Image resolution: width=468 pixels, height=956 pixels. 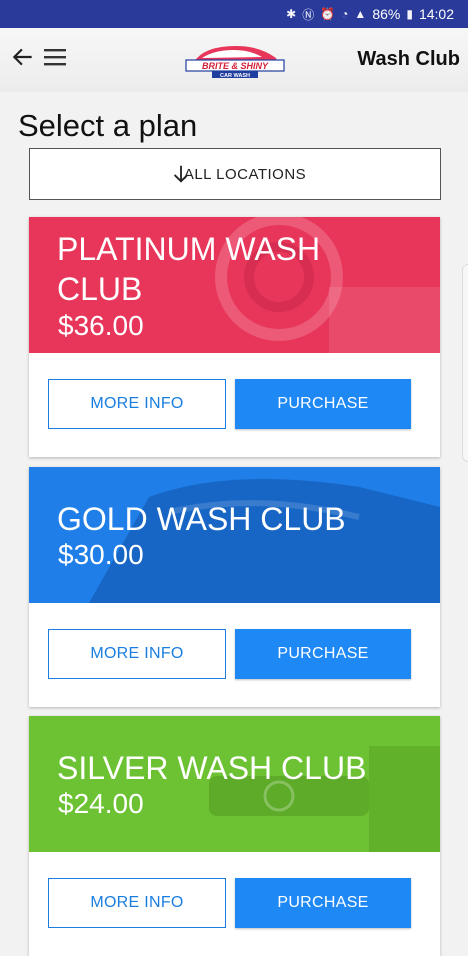 I want to click on brite-shiny-logo: BRITE & SHINY CAR WASH, so click(x=235, y=62).